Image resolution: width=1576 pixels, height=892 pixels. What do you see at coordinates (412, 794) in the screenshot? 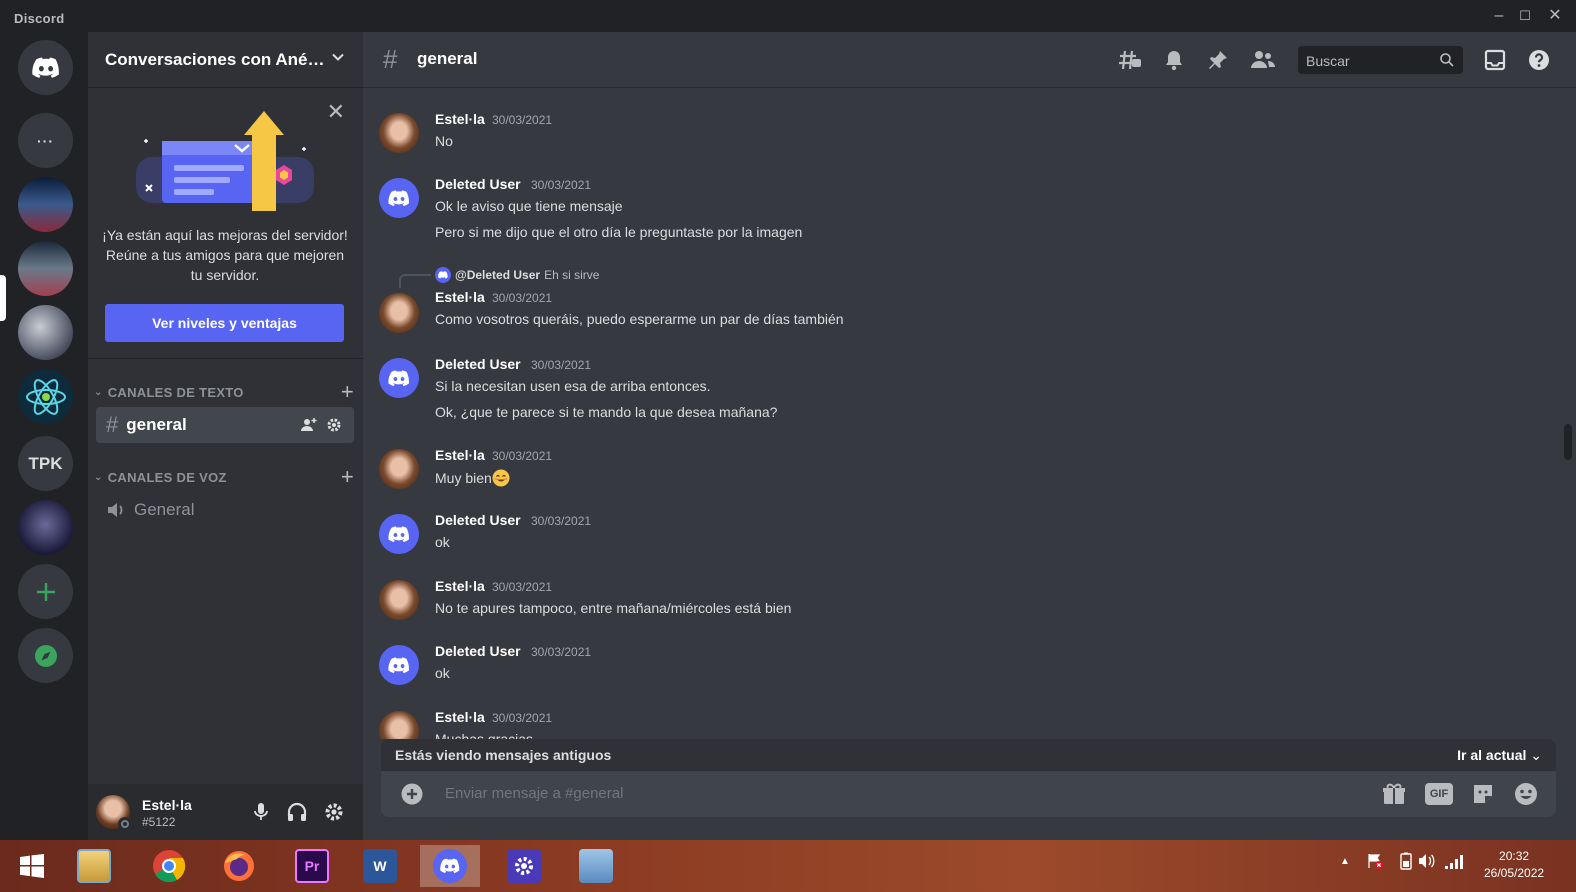
I see `upload-plus-icon` at bounding box center [412, 794].